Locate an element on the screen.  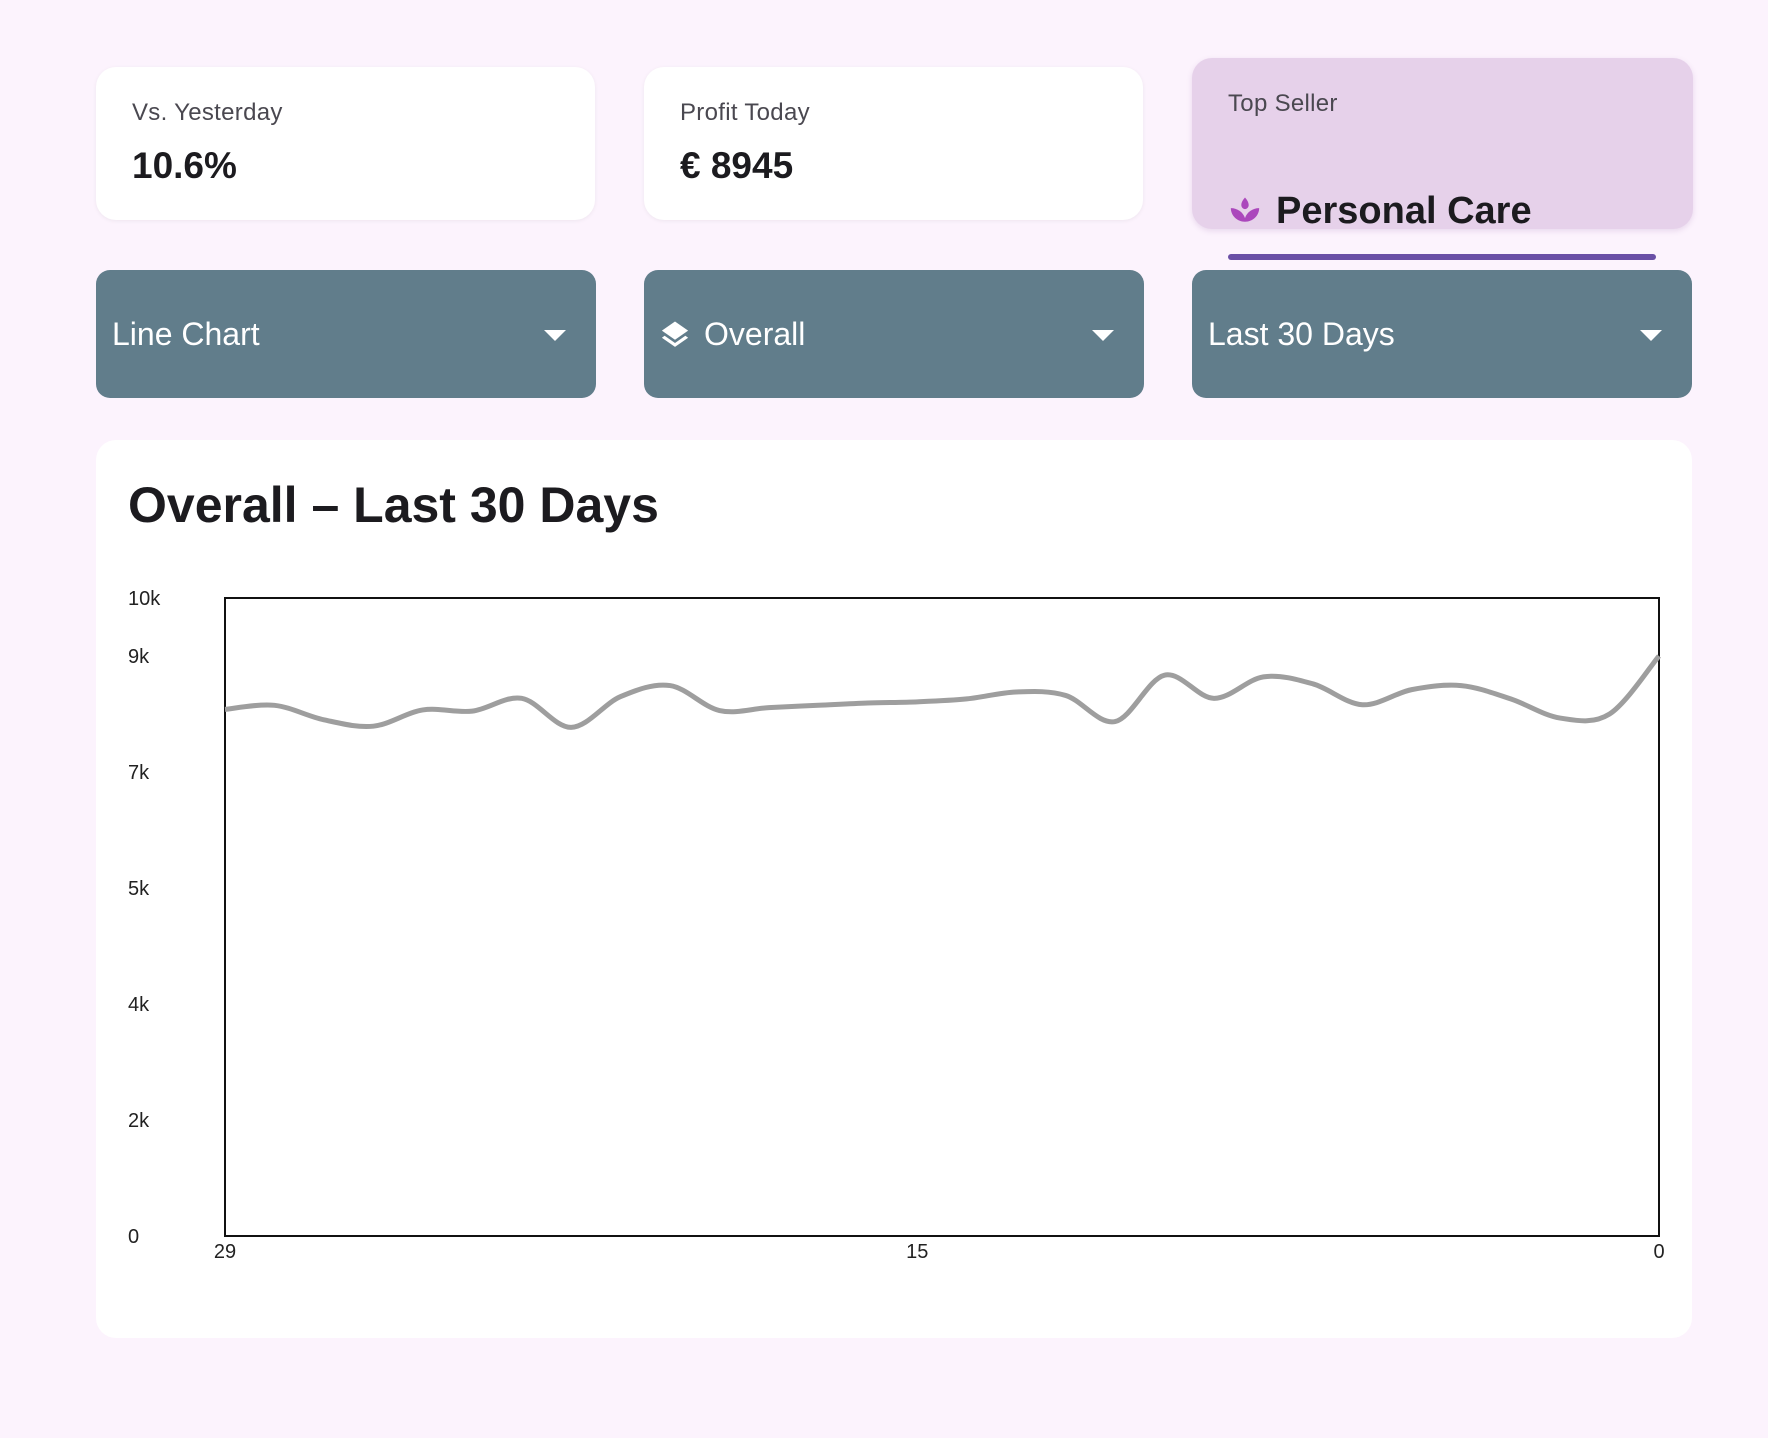
top-seller-label: Top Seller is located at coordinates (1283, 103).